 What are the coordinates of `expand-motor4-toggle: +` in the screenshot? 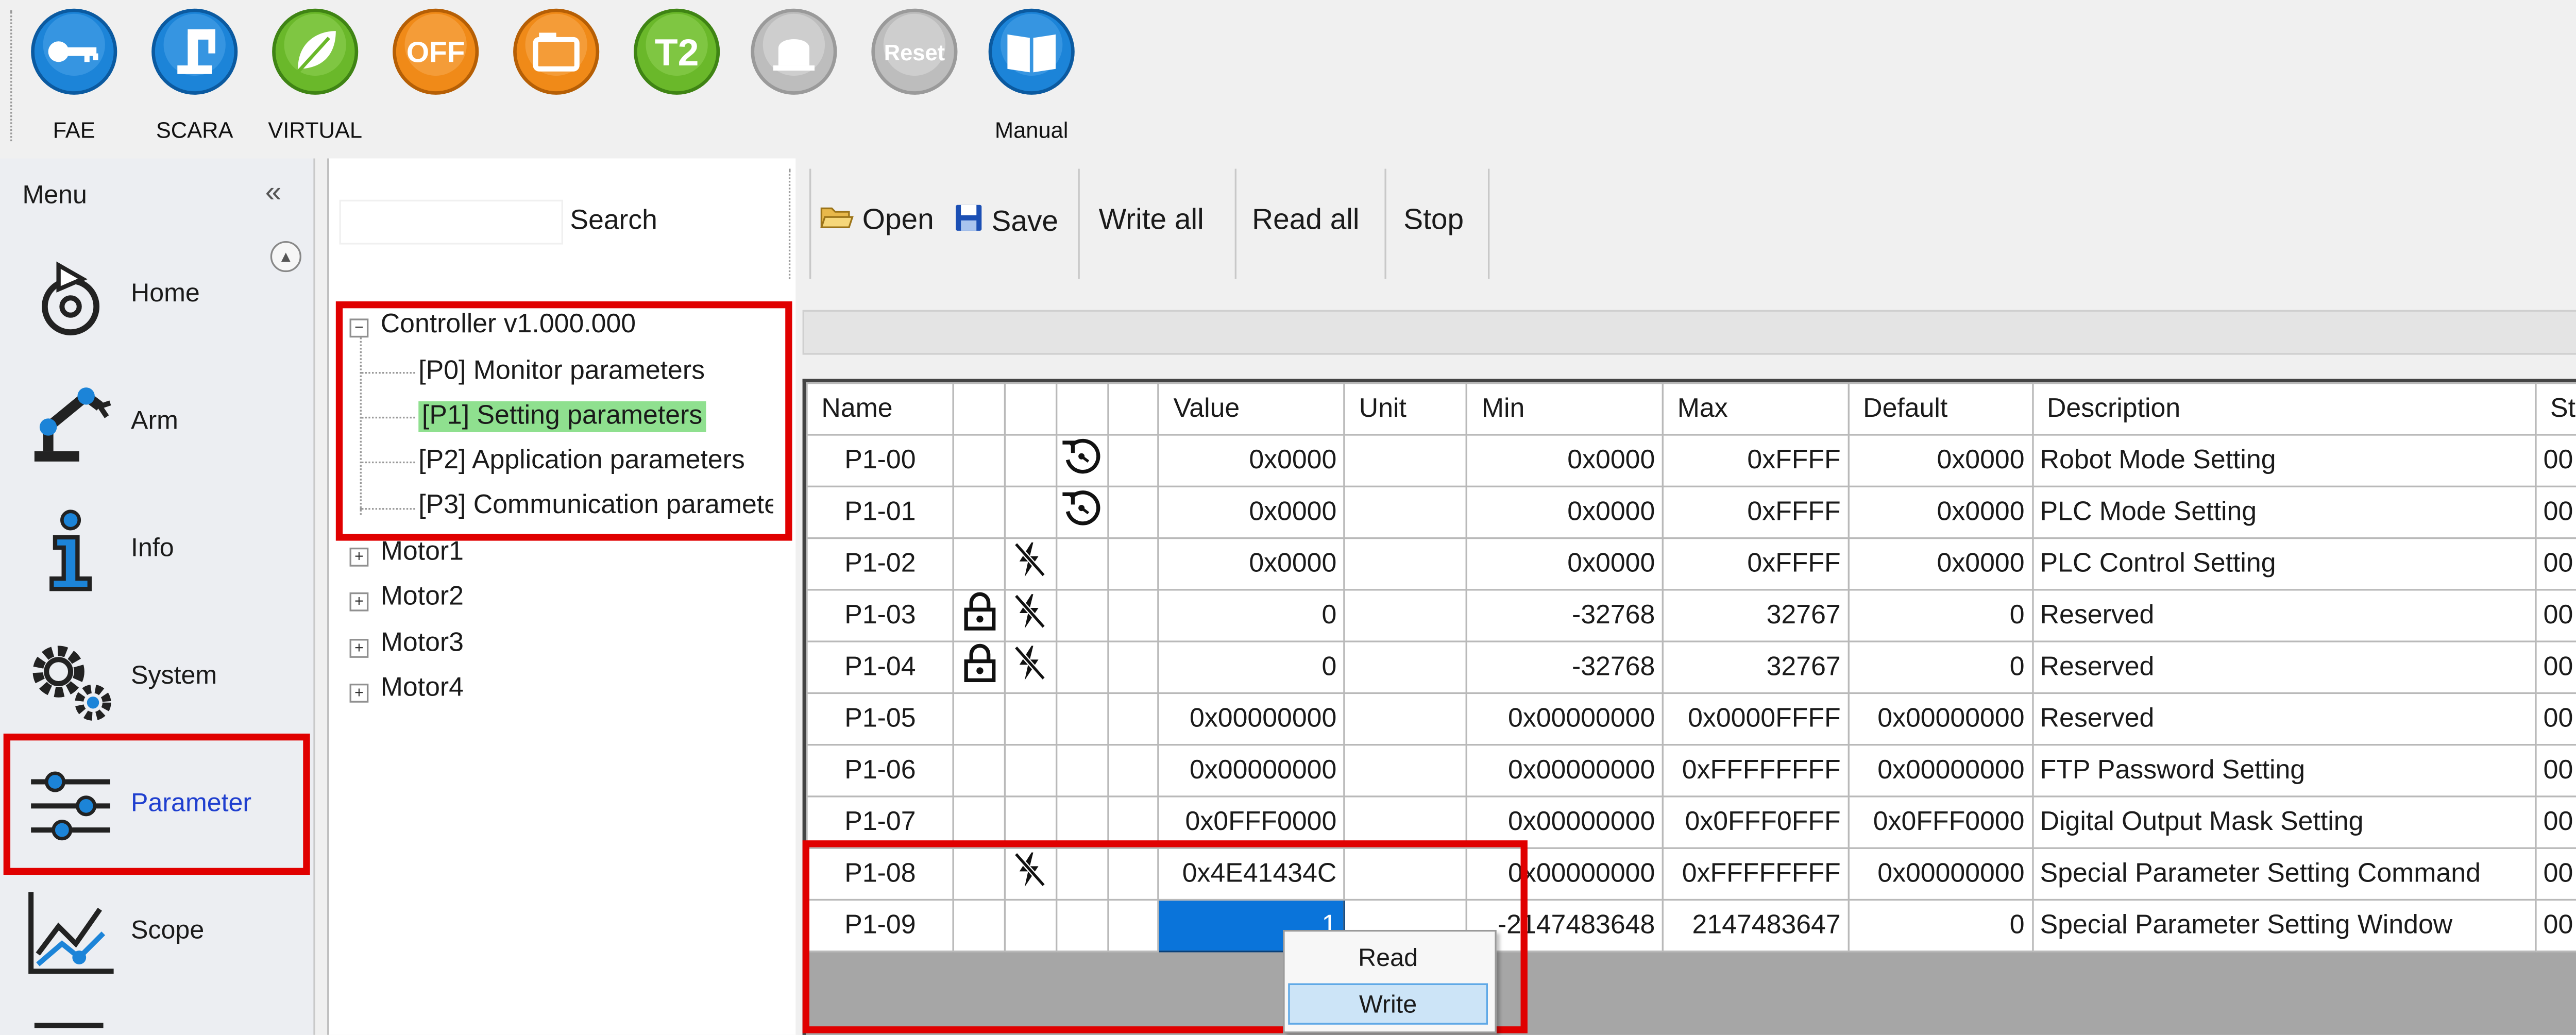 It's located at (359, 693).